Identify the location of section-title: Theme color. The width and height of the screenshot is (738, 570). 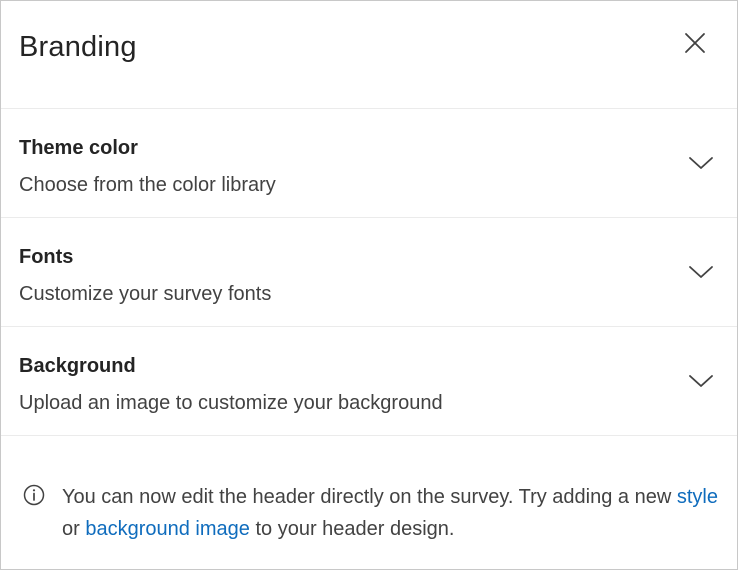
(78, 148).